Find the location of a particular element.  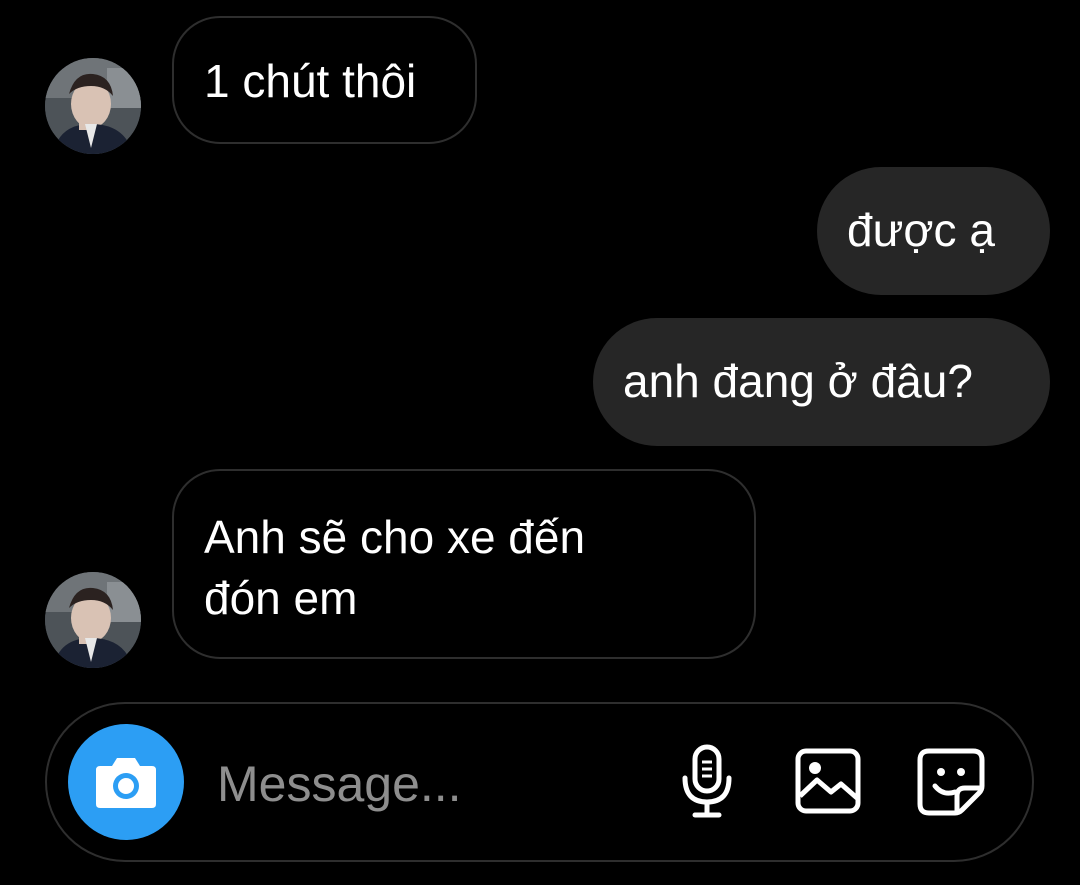

outgoing-message-bubble: anh đang ở đâu? is located at coordinates (821, 382).